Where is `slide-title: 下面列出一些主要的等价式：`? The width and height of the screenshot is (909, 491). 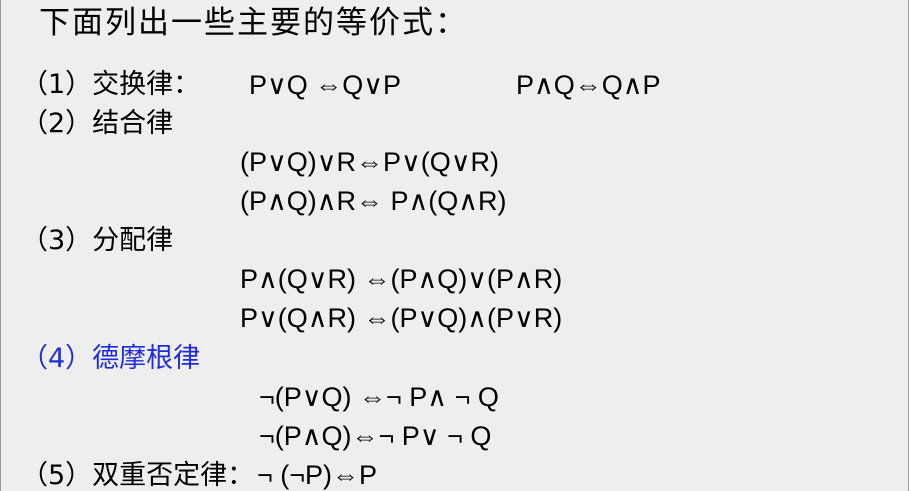
slide-title: 下面列出一些主要的等价式： is located at coordinates (253, 23).